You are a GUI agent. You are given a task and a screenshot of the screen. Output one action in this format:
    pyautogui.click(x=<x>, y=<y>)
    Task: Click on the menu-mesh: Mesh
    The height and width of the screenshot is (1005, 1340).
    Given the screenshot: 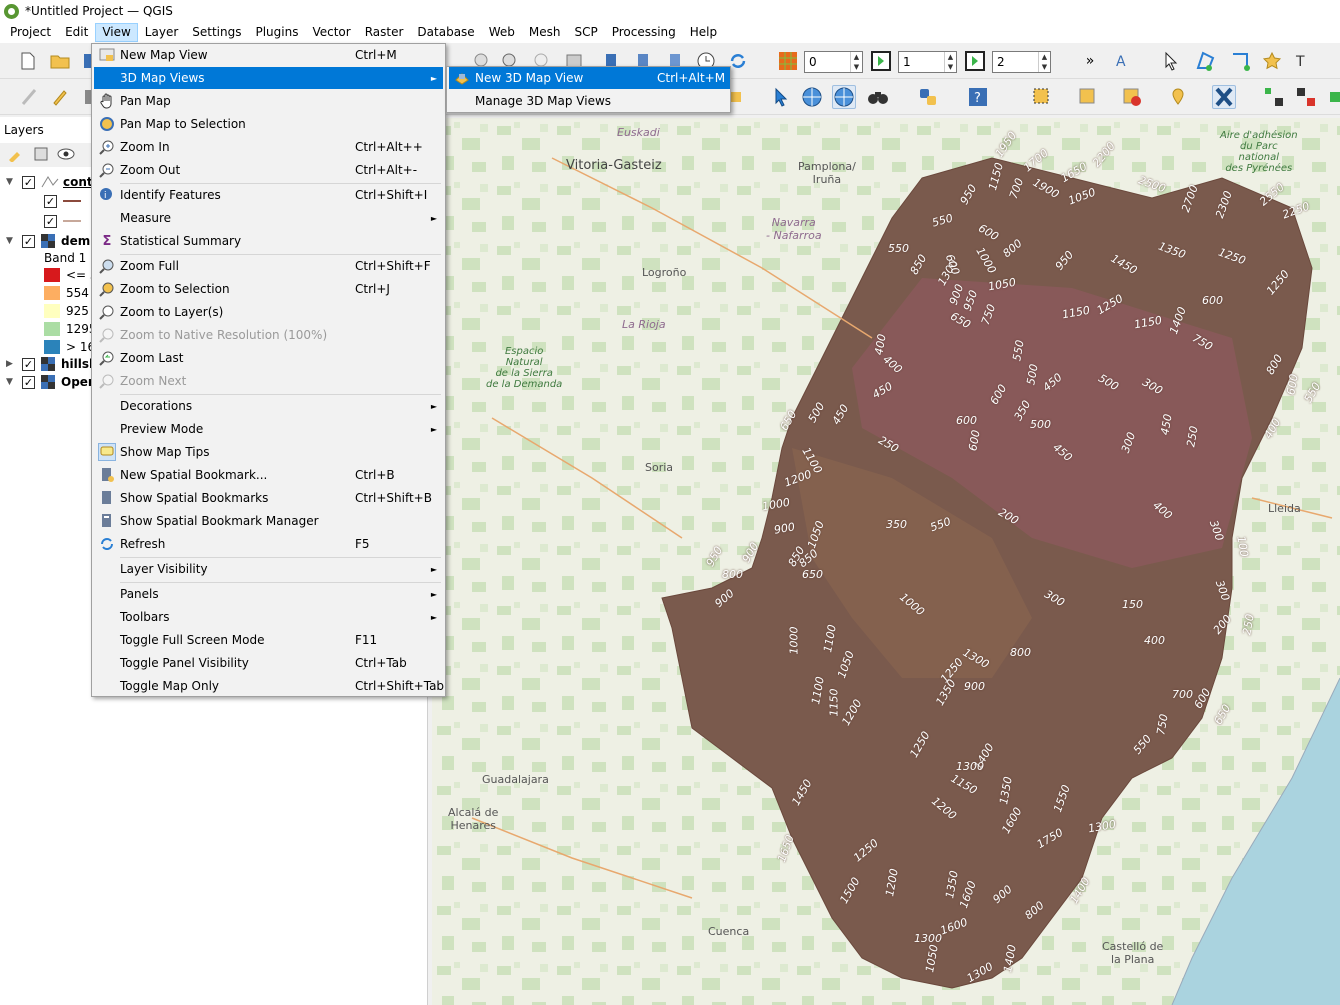 What is the action you would take?
    pyautogui.click(x=545, y=32)
    